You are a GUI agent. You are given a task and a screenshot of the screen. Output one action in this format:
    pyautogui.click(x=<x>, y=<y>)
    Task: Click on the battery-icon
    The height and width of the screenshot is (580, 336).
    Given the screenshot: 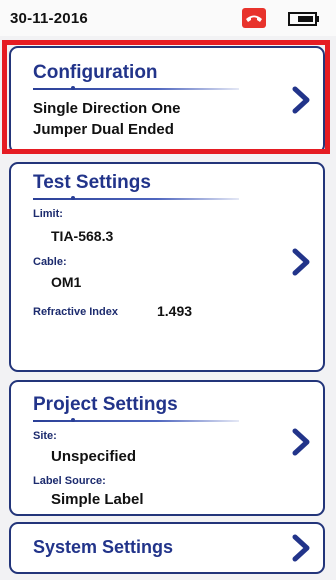 What is the action you would take?
    pyautogui.click(x=303, y=19)
    